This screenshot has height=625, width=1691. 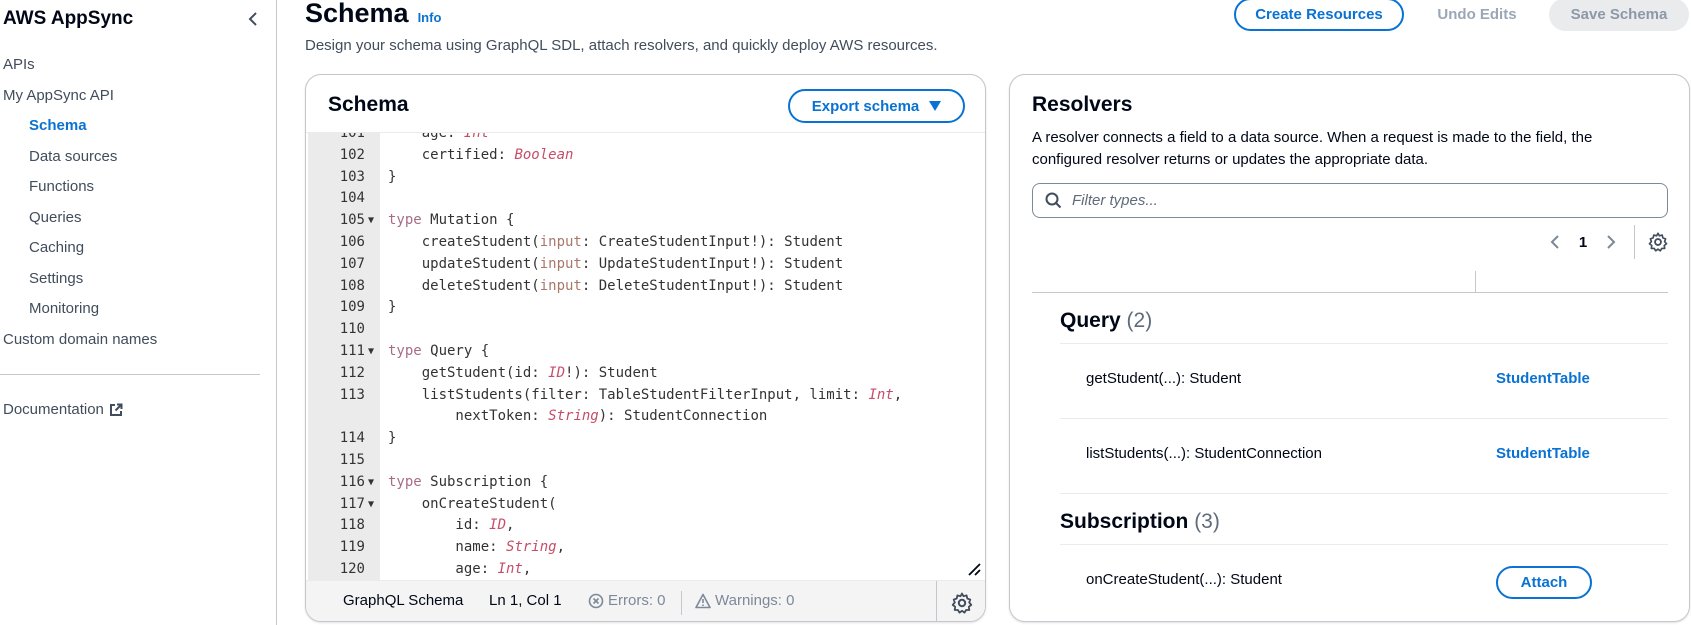 I want to click on caret-down-icon, so click(x=935, y=106).